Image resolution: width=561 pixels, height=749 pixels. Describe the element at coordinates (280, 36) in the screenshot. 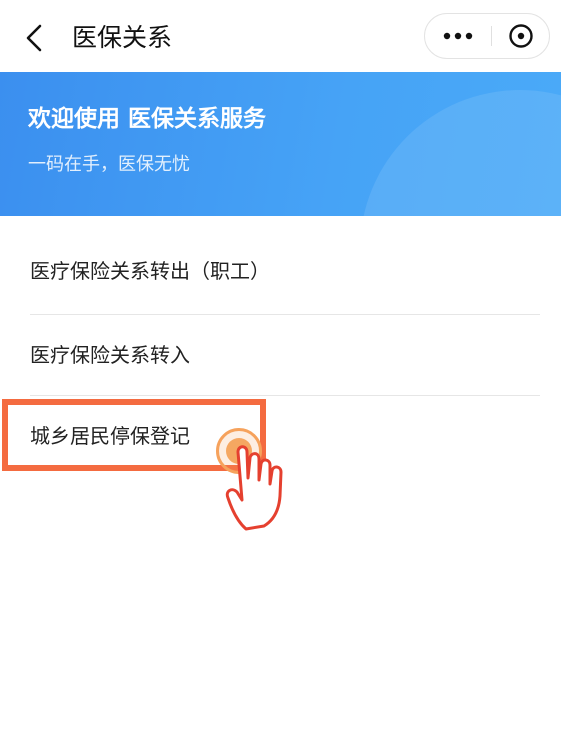

I see `nav-bar: 医保关系` at that location.